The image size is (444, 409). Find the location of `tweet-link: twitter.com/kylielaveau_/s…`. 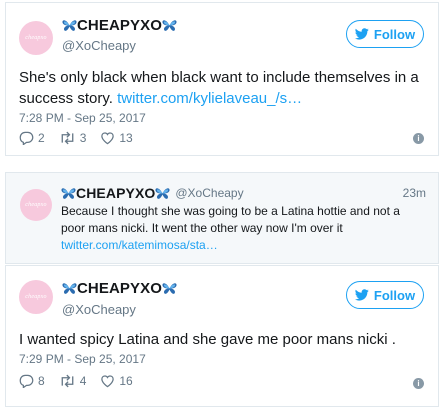

tweet-link: twitter.com/kylielaveau_/s… is located at coordinates (209, 98).